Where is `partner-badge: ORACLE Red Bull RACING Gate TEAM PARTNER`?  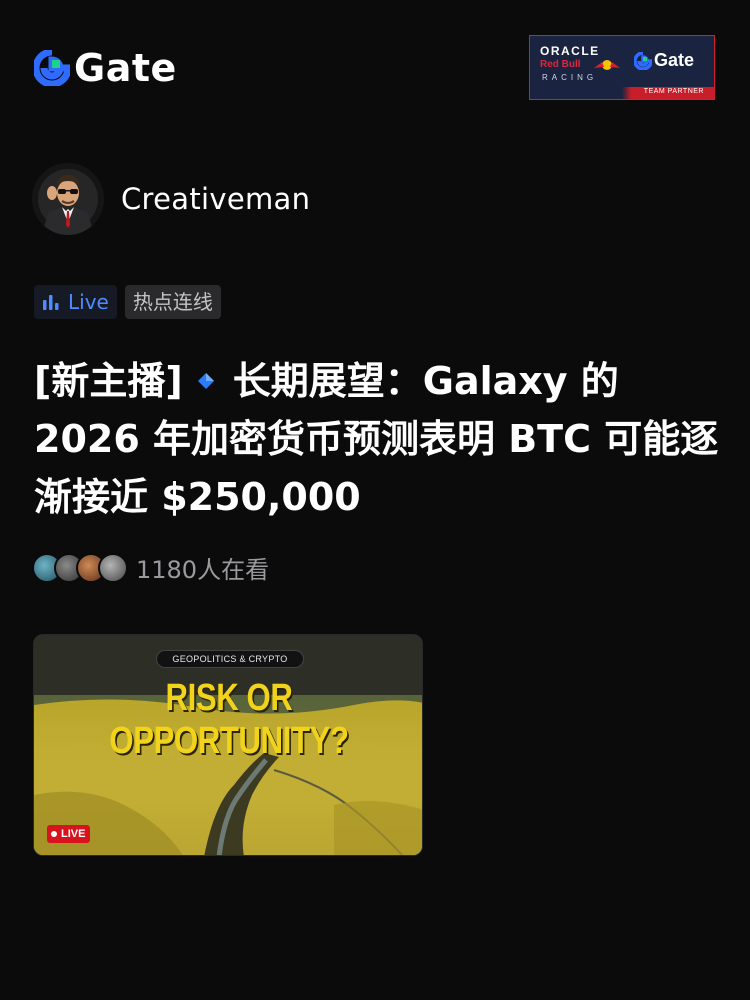
partner-badge: ORACLE Red Bull RACING Gate TEAM PARTNER is located at coordinates (622, 67).